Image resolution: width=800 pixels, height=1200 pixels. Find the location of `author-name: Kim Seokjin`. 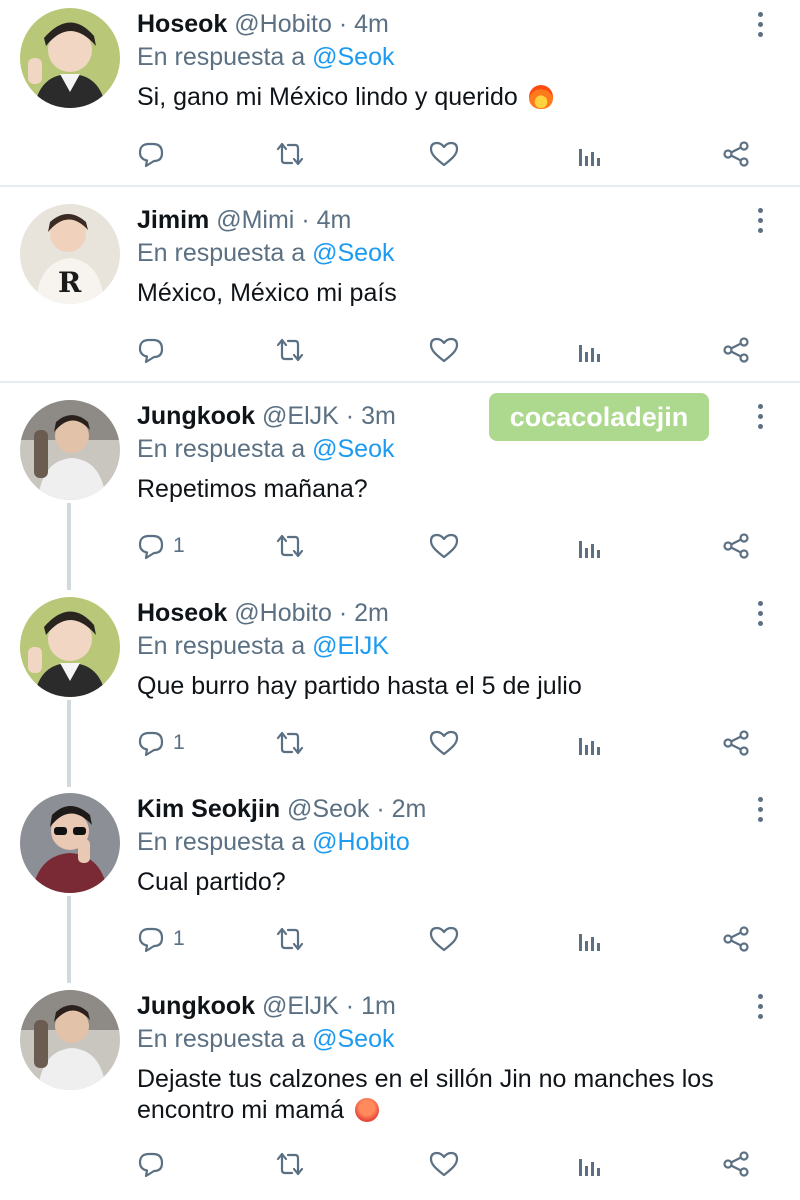

author-name: Kim Seokjin is located at coordinates (208, 809).